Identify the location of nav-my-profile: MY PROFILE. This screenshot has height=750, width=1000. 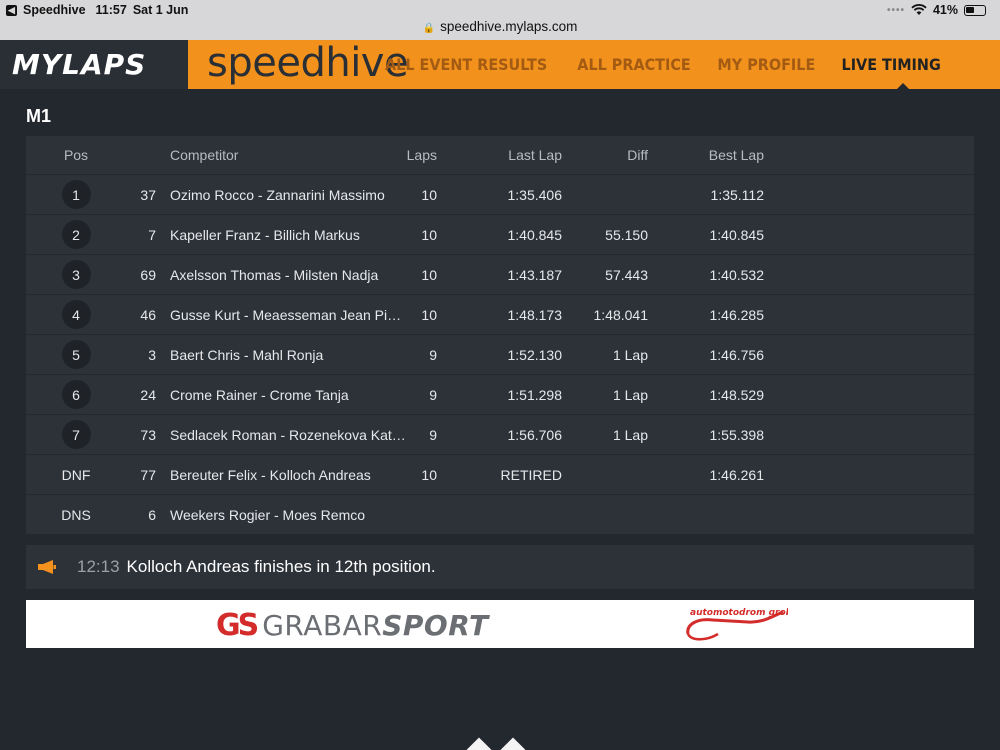
(766, 64).